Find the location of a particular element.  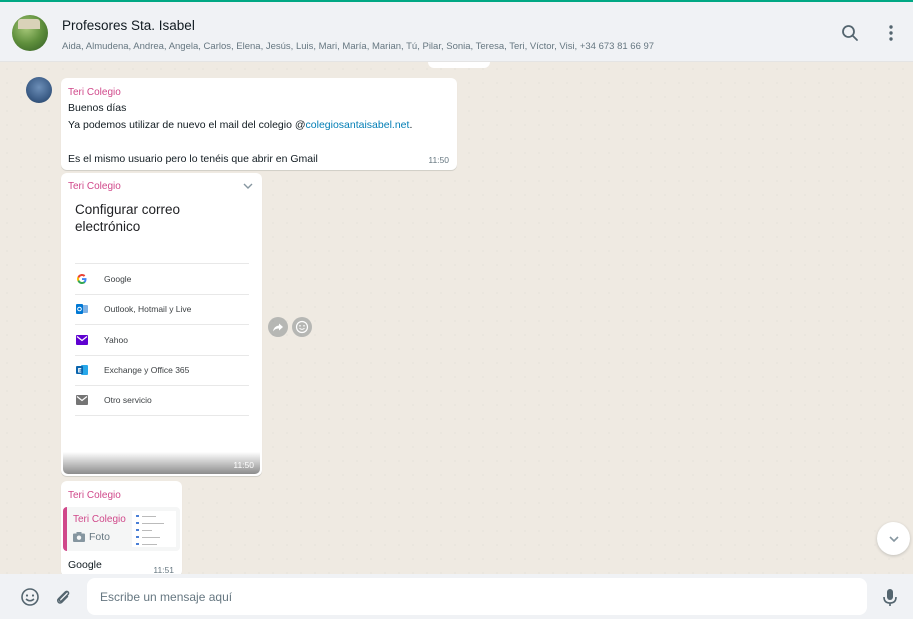

group-avatar is located at coordinates (30, 33).